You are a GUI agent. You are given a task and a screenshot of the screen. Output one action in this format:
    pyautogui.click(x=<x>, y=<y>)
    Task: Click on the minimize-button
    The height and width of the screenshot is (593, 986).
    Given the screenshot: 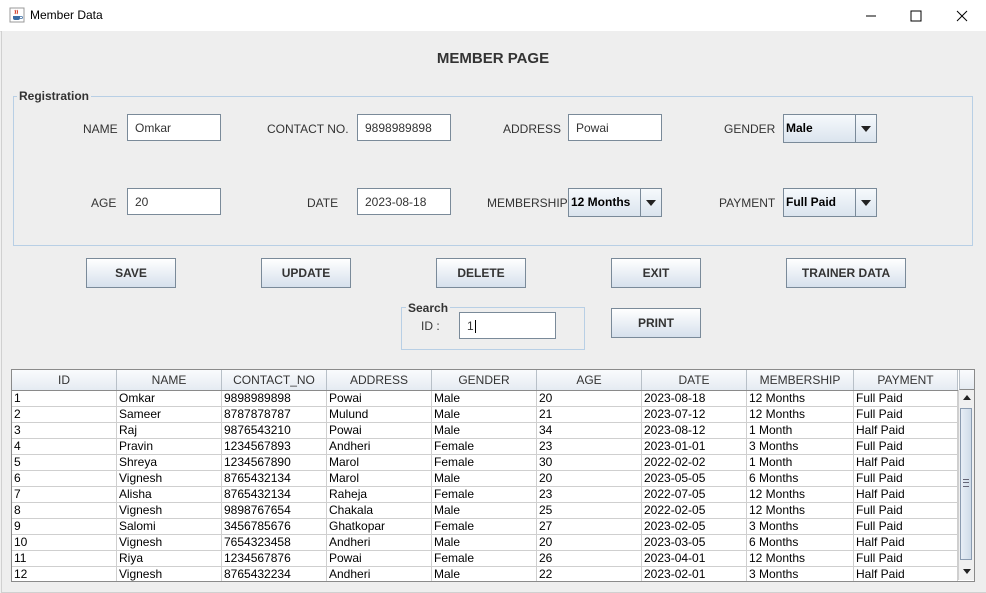 What is the action you would take?
    pyautogui.click(x=871, y=15)
    